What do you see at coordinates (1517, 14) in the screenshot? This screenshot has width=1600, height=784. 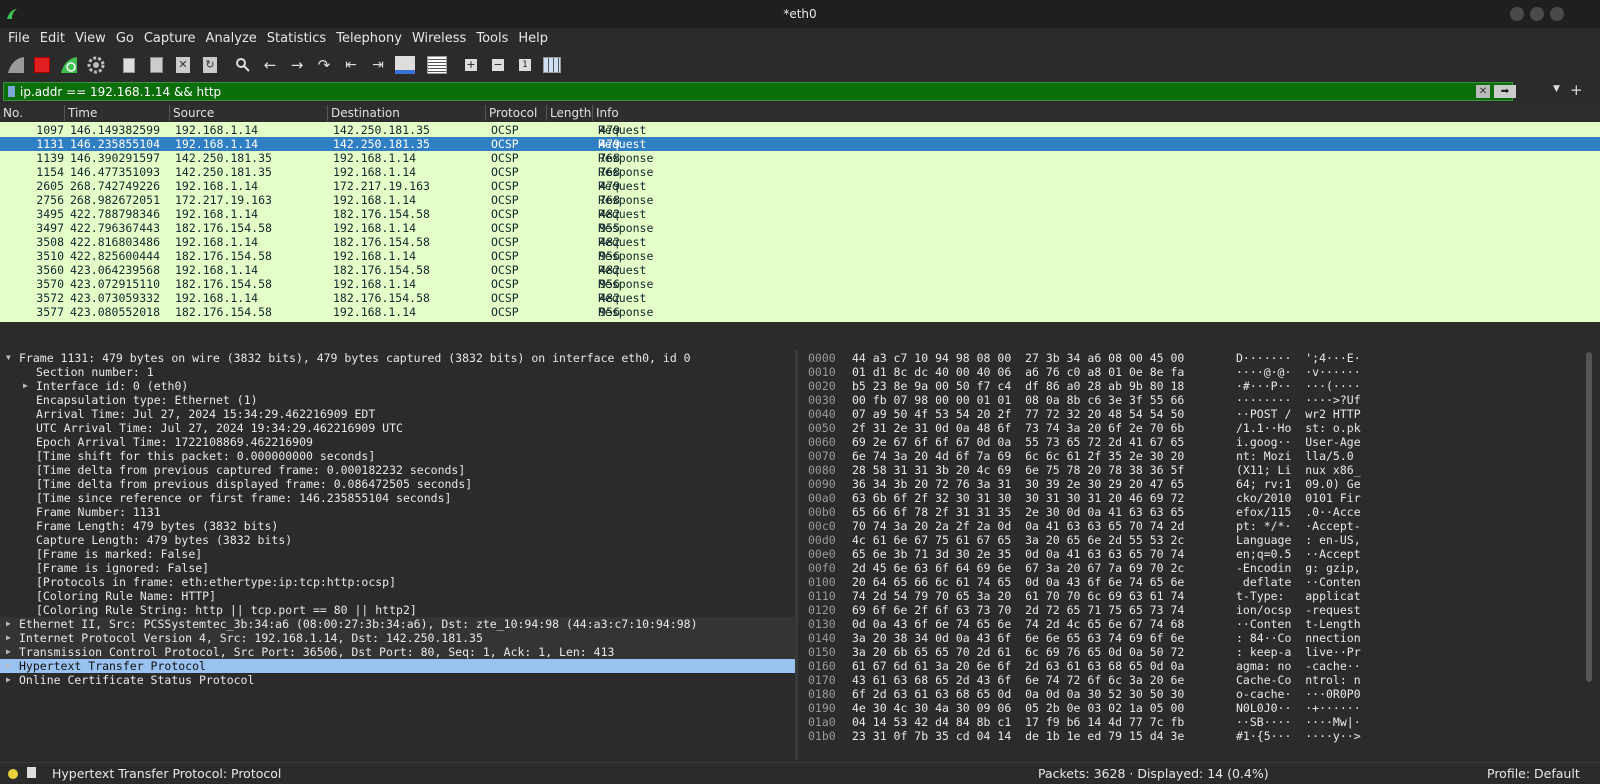 I see `minimize-button` at bounding box center [1517, 14].